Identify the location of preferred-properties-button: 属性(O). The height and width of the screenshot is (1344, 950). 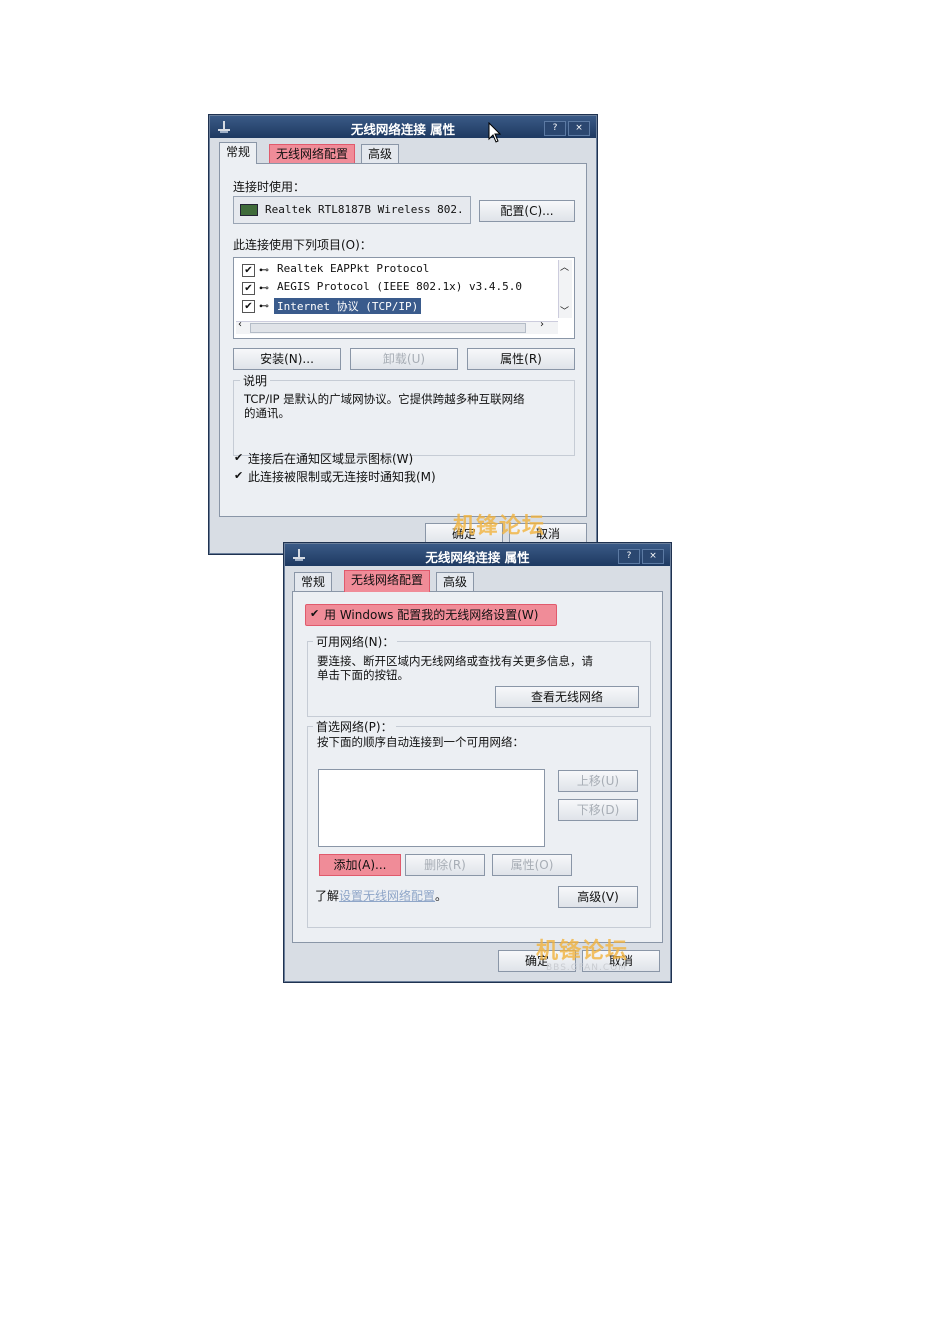
(532, 865).